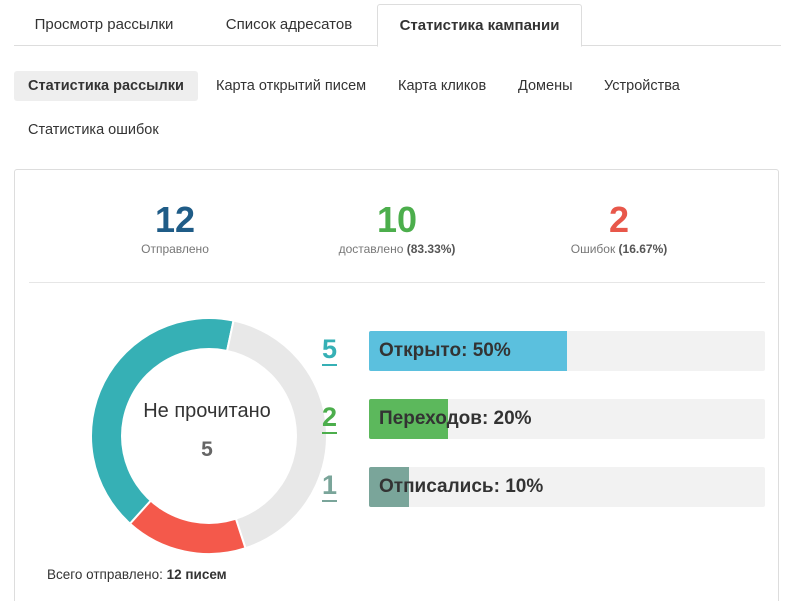 This screenshot has height=601, width=797. Describe the element at coordinates (106, 86) in the screenshot. I see `subtab-mailing-stats: Статистика рассылки` at that location.